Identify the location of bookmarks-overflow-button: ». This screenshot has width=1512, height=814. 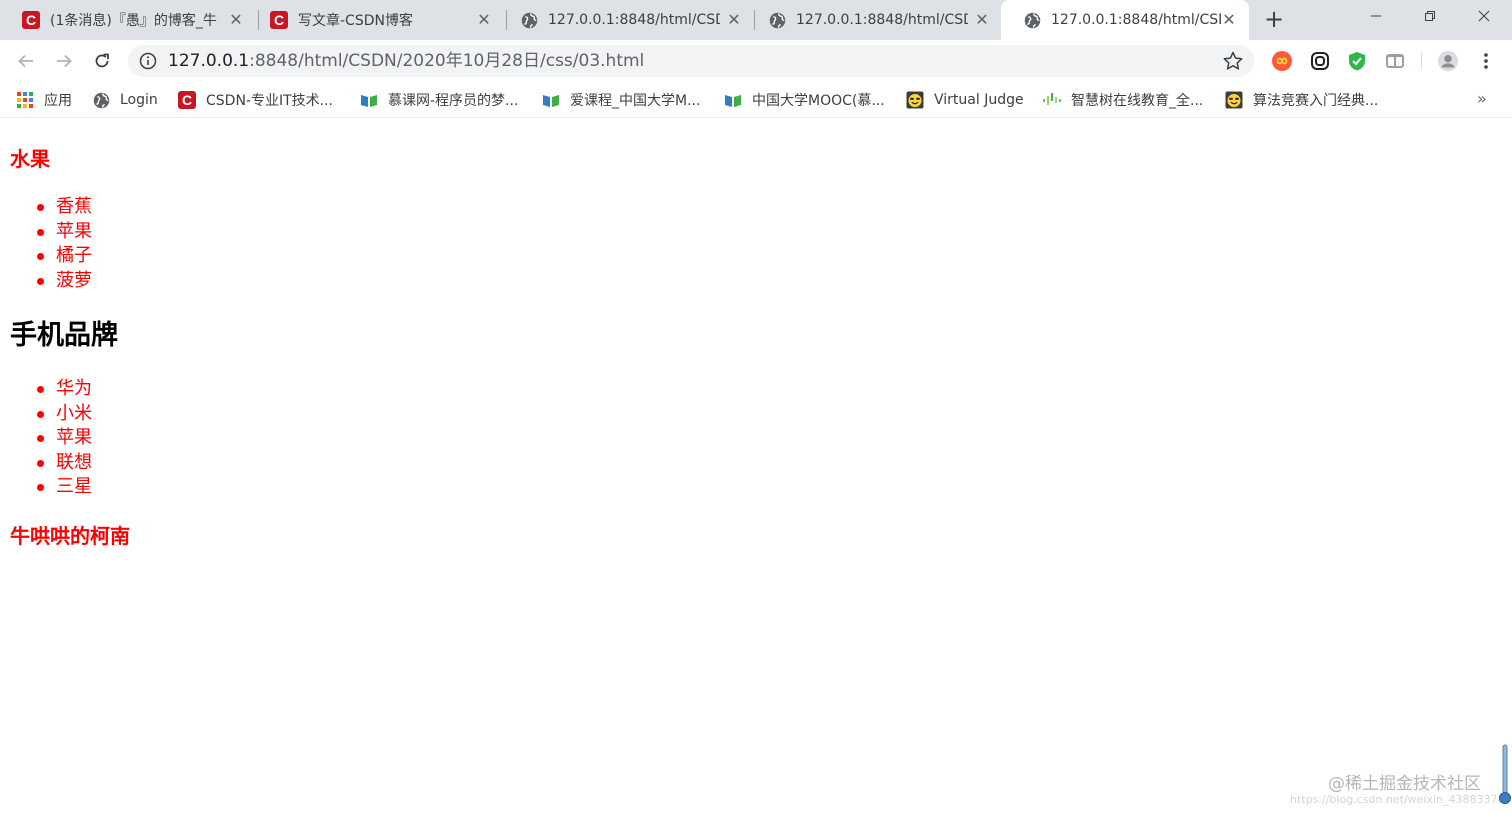
(1482, 98).